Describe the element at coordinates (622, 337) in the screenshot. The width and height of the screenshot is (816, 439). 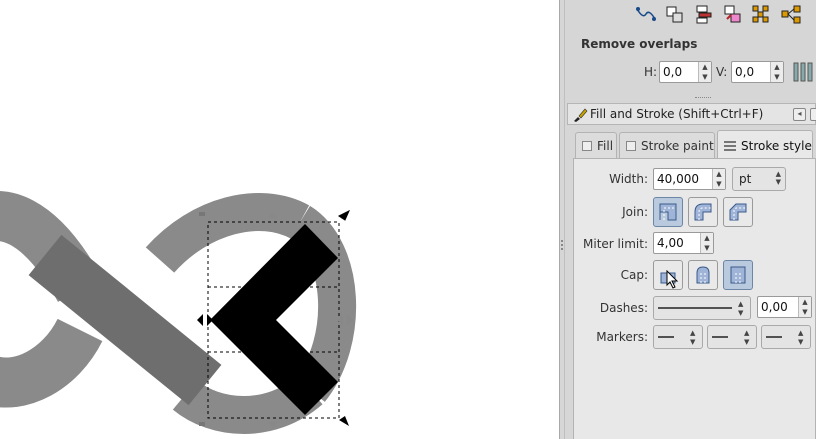
I see `markers-label: Markers:` at that location.